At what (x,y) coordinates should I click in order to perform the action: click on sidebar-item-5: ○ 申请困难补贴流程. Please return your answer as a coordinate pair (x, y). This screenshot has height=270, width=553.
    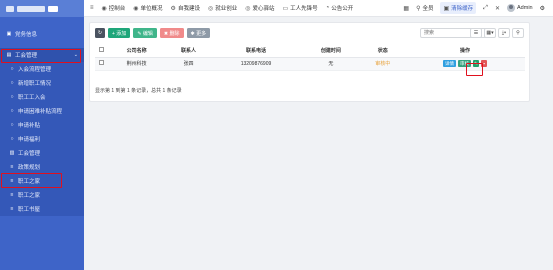
    Looking at the image, I should click on (42, 111).